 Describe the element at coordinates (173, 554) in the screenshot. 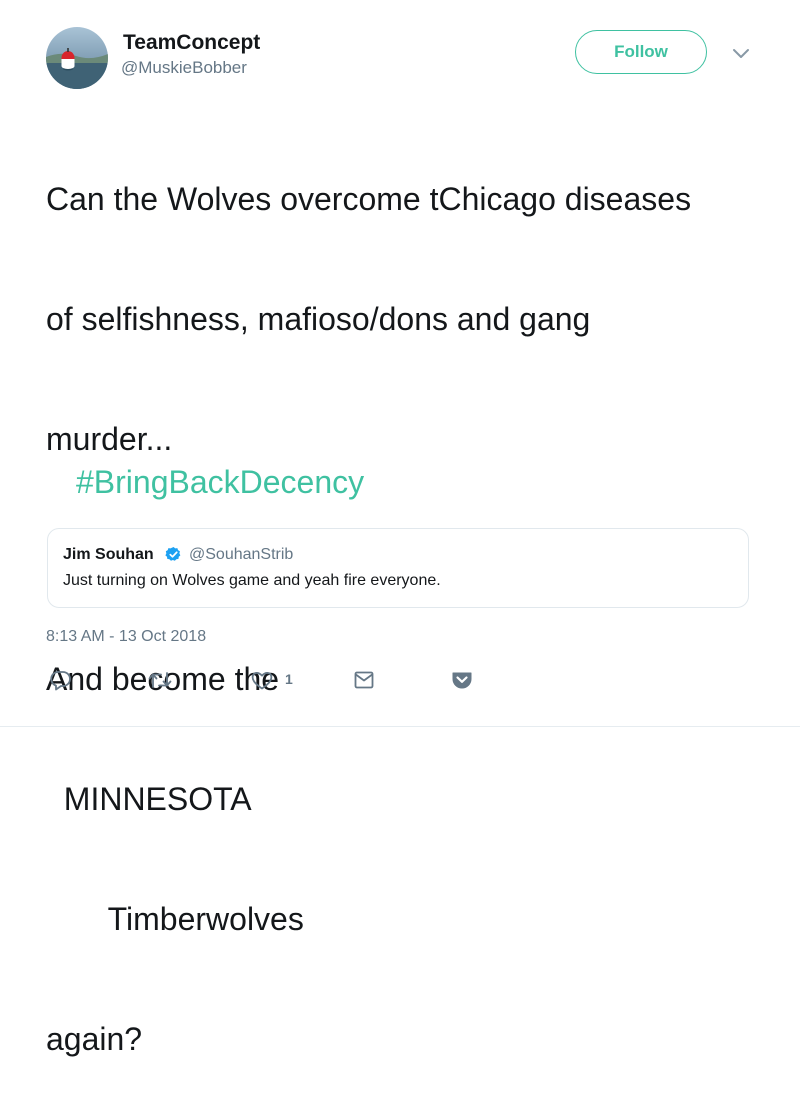

I see `verified-badge-icon` at that location.